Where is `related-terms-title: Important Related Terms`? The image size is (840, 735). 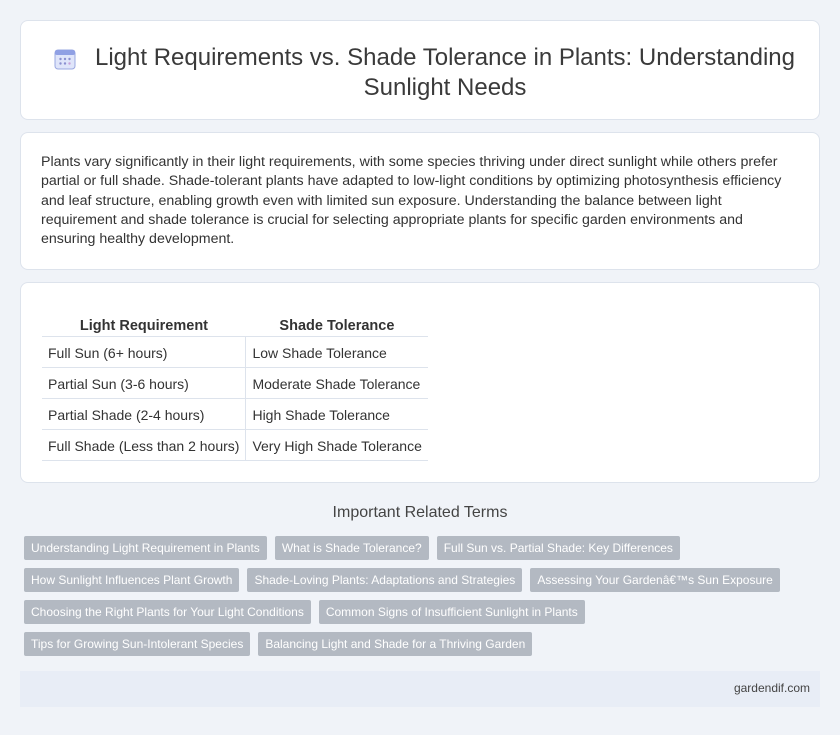
related-terms-title: Important Related Terms is located at coordinates (420, 512).